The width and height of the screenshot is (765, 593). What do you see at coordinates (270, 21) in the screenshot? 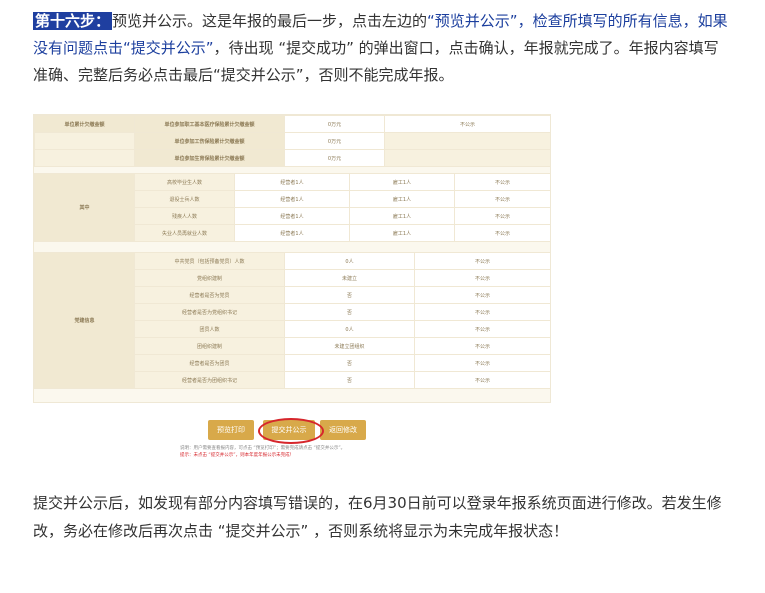
I see `step-text-a: 预览并公示。这是年报的最后一步，点击左边的` at bounding box center [270, 21].